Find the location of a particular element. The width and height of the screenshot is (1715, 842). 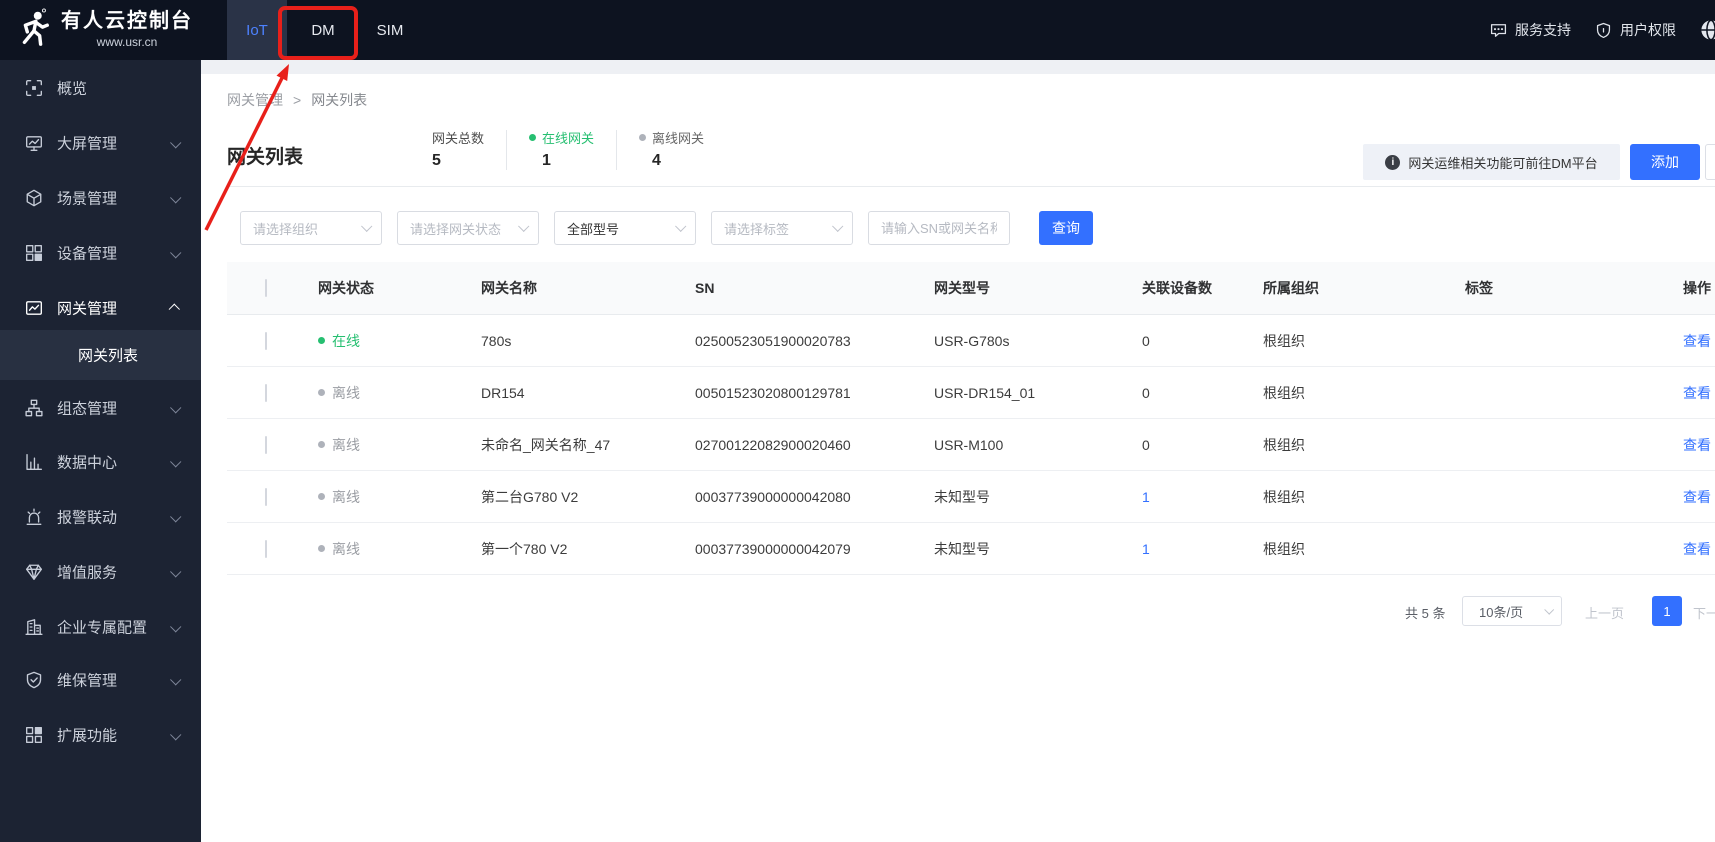

sidebar-item-gateway-mgmt: 网关管理 is located at coordinates (100, 308).